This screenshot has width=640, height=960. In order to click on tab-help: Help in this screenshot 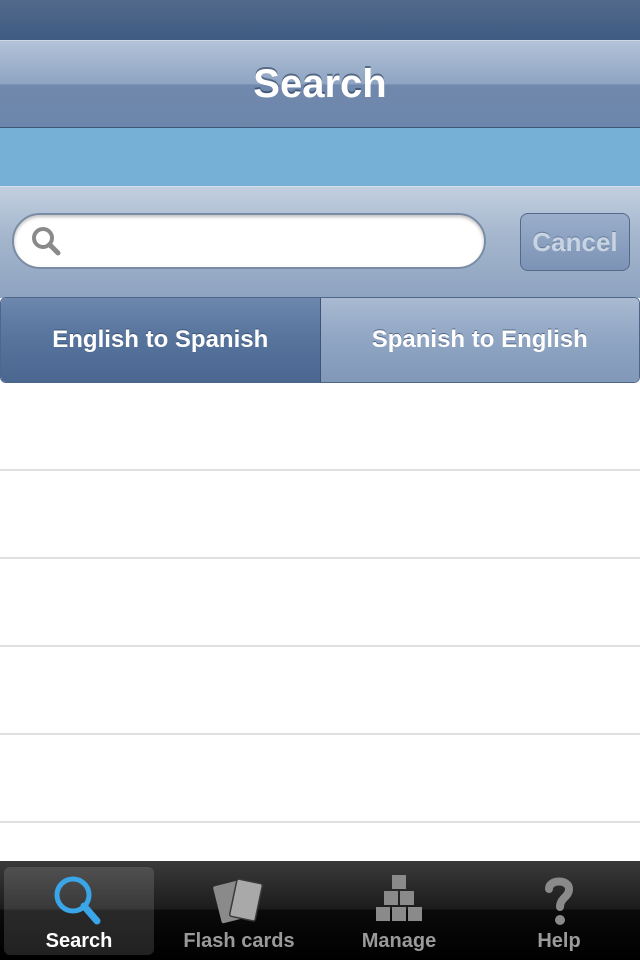, I will do `click(559, 911)`.